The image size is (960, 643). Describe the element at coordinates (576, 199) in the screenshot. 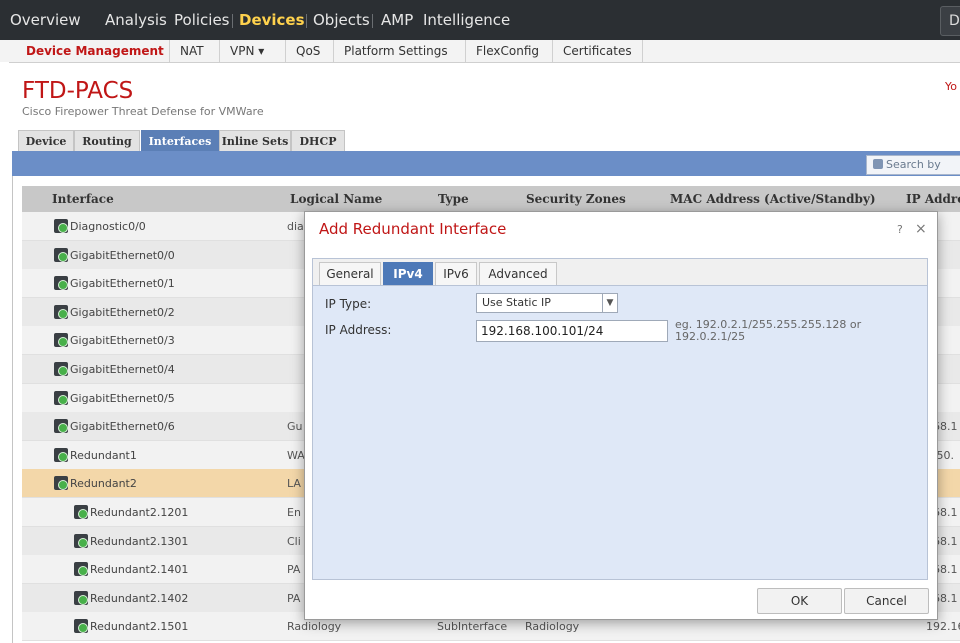

I see `col-security-zones: Security Zones` at that location.